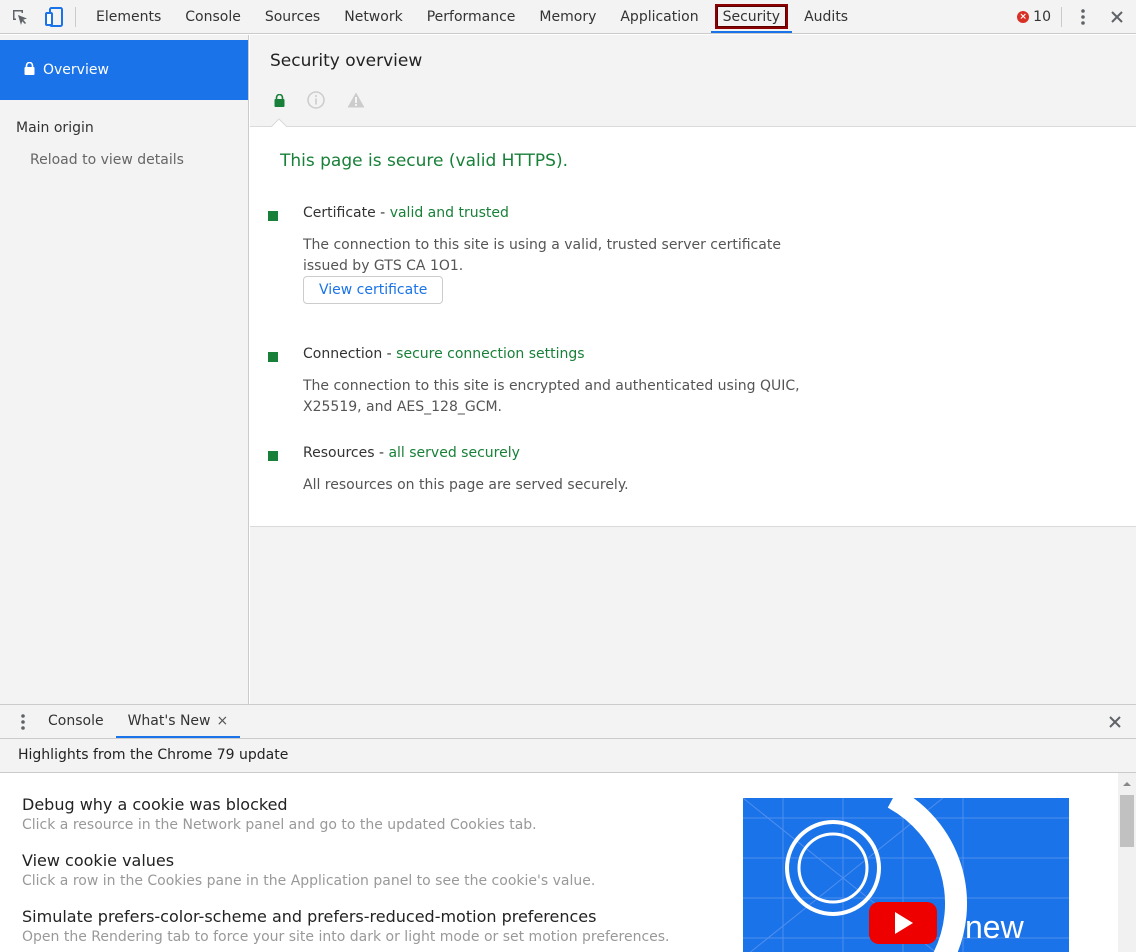 Image resolution: width=1136 pixels, height=952 pixels. Describe the element at coordinates (75, 16) in the screenshot. I see `toolbar-divider` at that location.